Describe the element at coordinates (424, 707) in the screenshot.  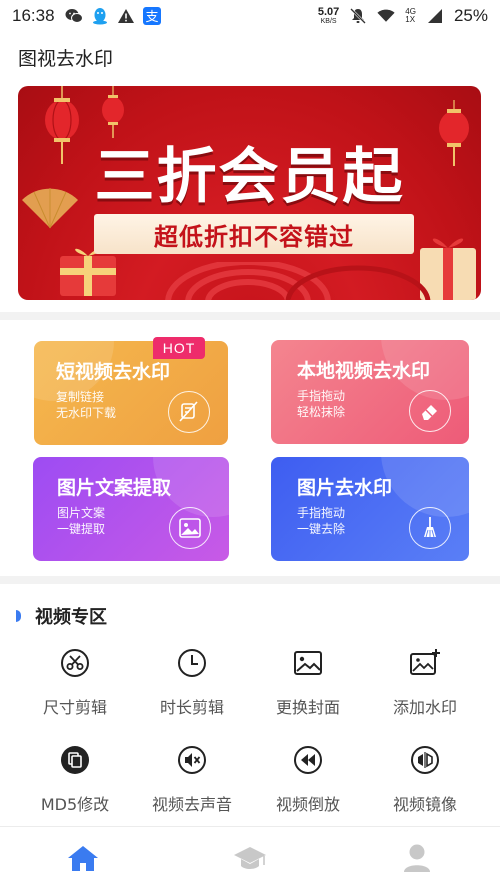
I see `tool-label: 添加水印` at that location.